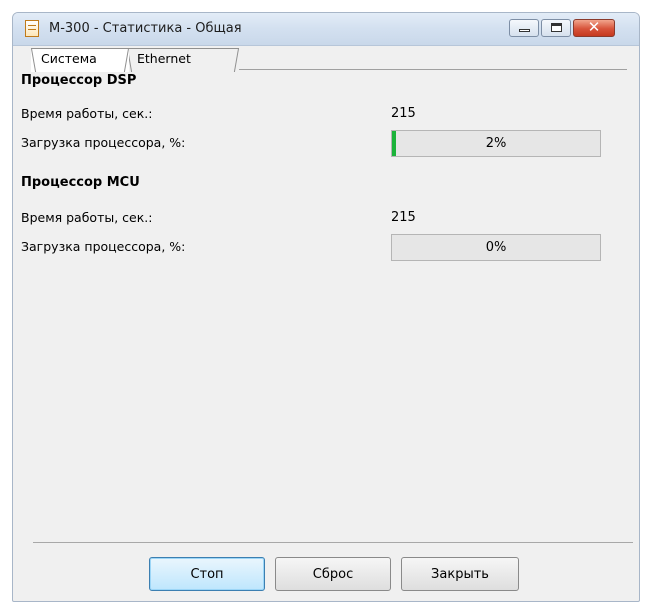 This screenshot has height=605, width=645. Describe the element at coordinates (87, 217) in the screenshot. I see `mcu-uptime-label: Время работы, сек.:` at that location.